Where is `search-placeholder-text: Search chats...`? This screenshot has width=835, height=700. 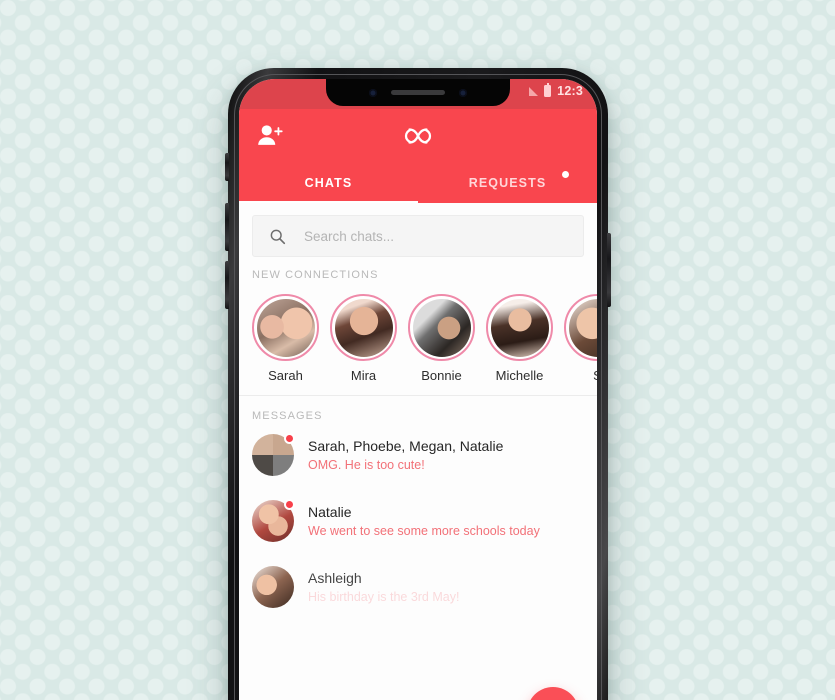
search-placeholder-text: Search chats... is located at coordinates (349, 236).